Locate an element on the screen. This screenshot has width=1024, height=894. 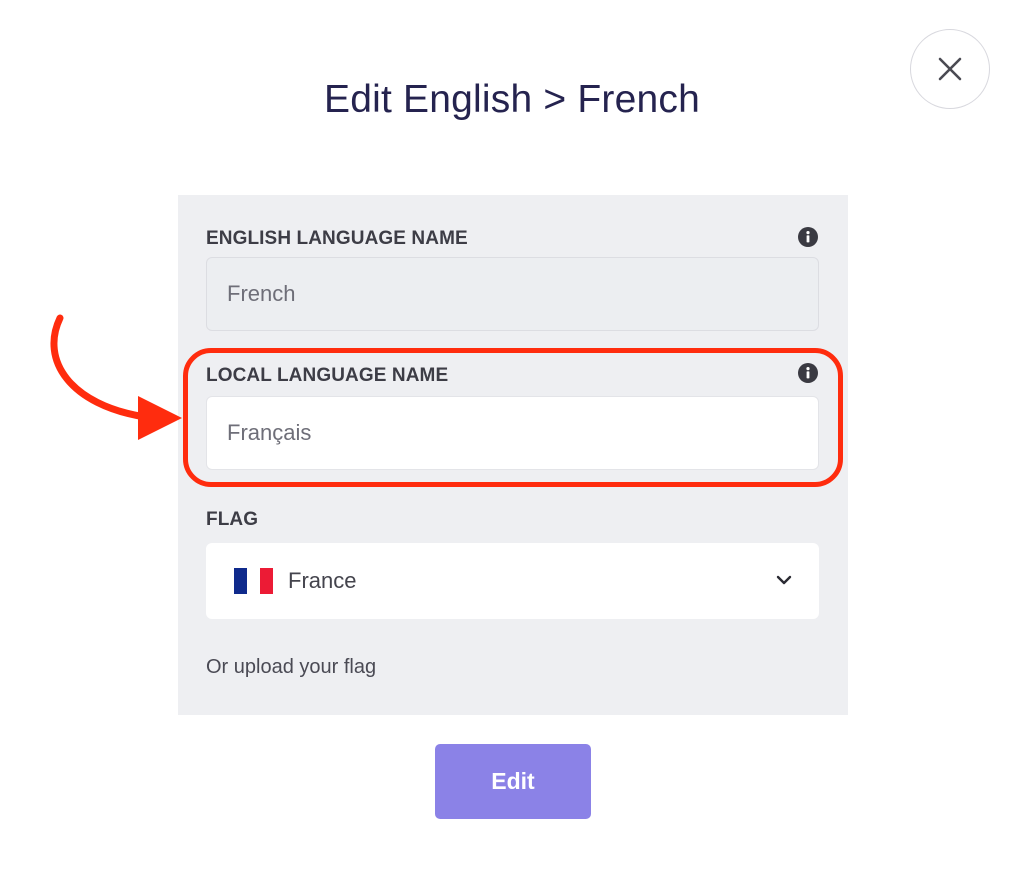
local-language-name-input: Français is located at coordinates (512, 433).